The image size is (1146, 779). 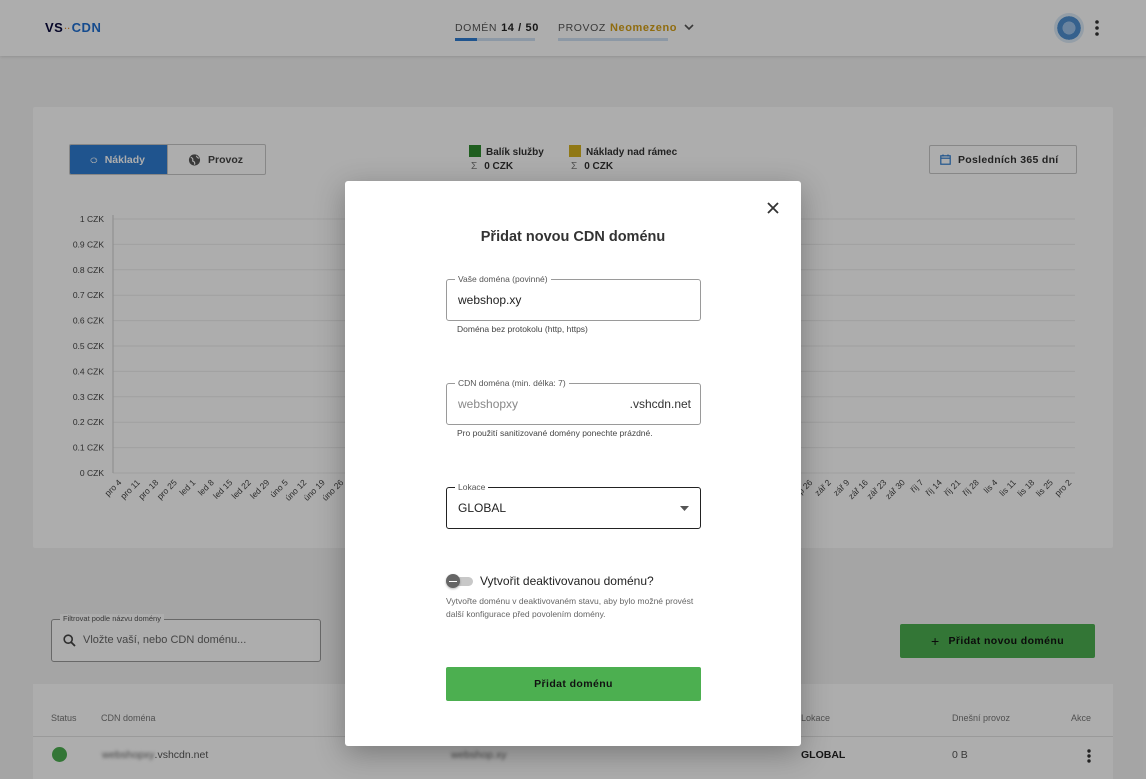 I want to click on location-label: Lokace, so click(x=472, y=487).